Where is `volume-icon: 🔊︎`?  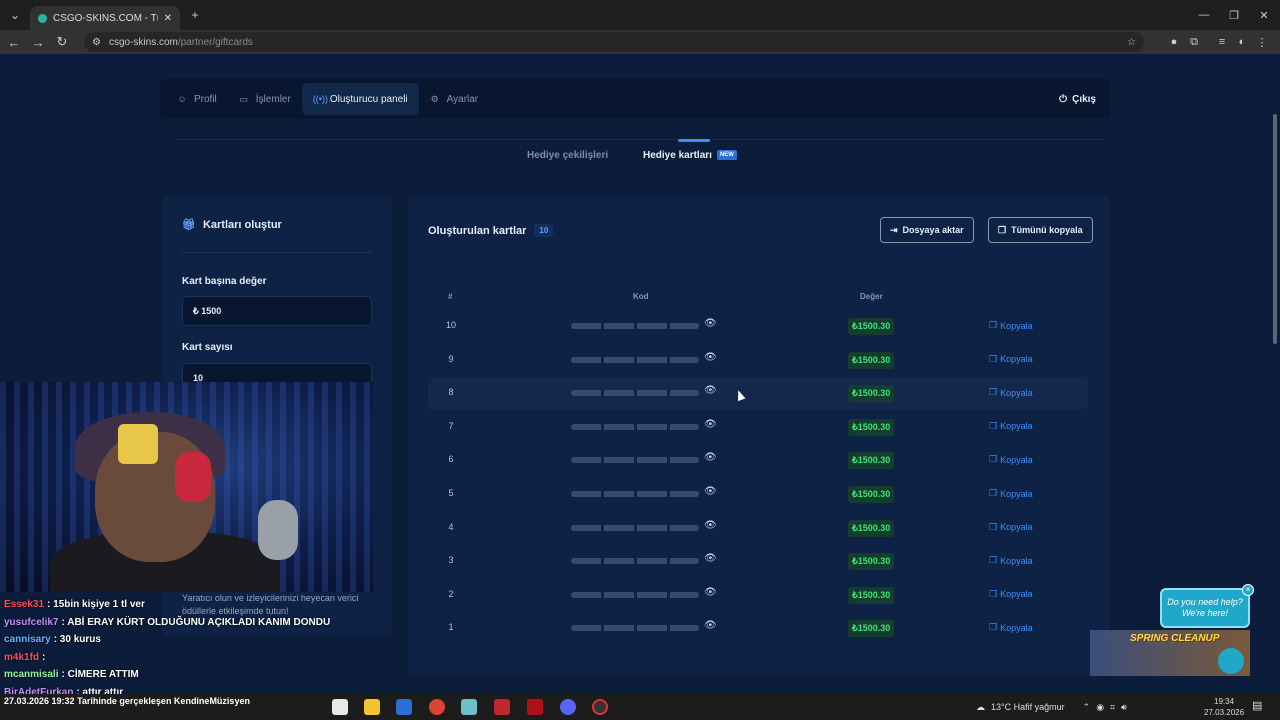 volume-icon: 🔊︎ is located at coordinates (1124, 707).